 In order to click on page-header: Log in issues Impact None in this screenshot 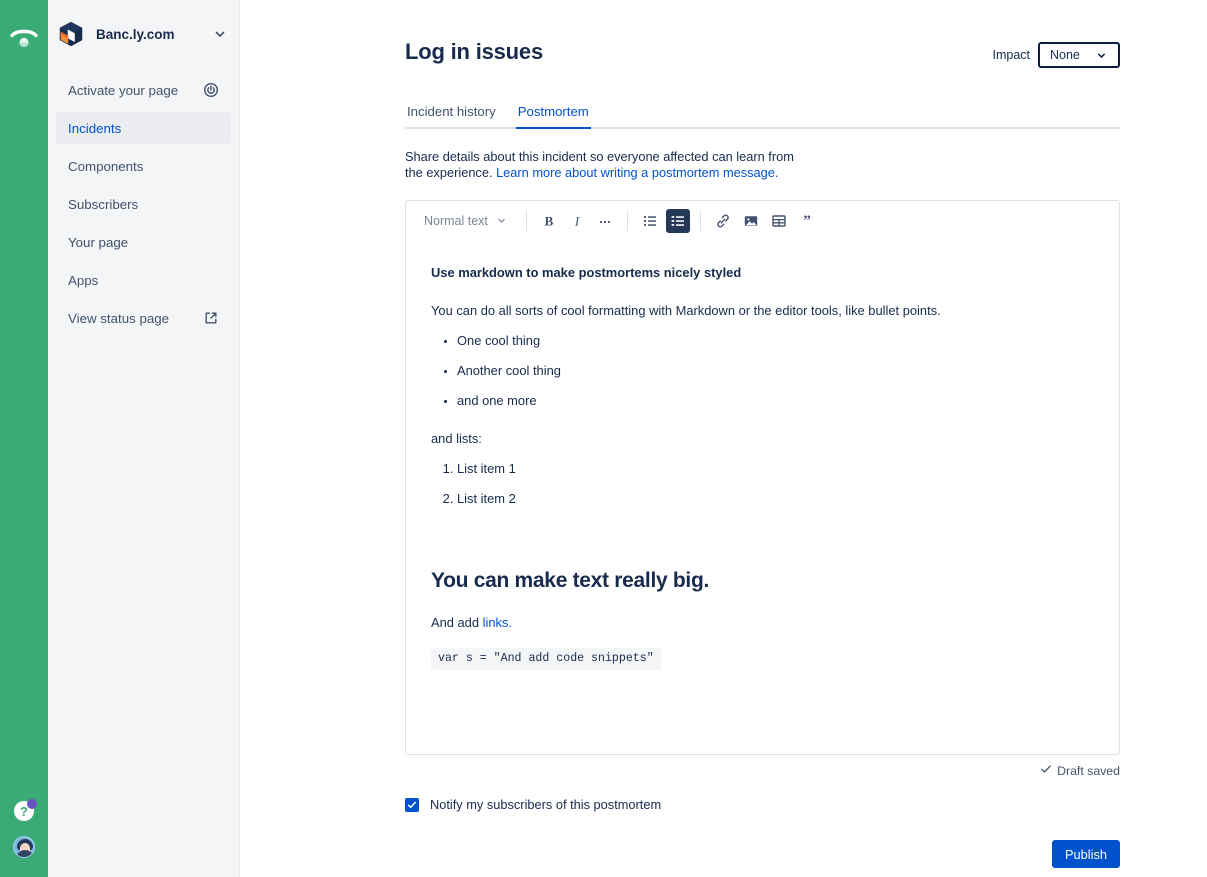, I will do `click(762, 53)`.